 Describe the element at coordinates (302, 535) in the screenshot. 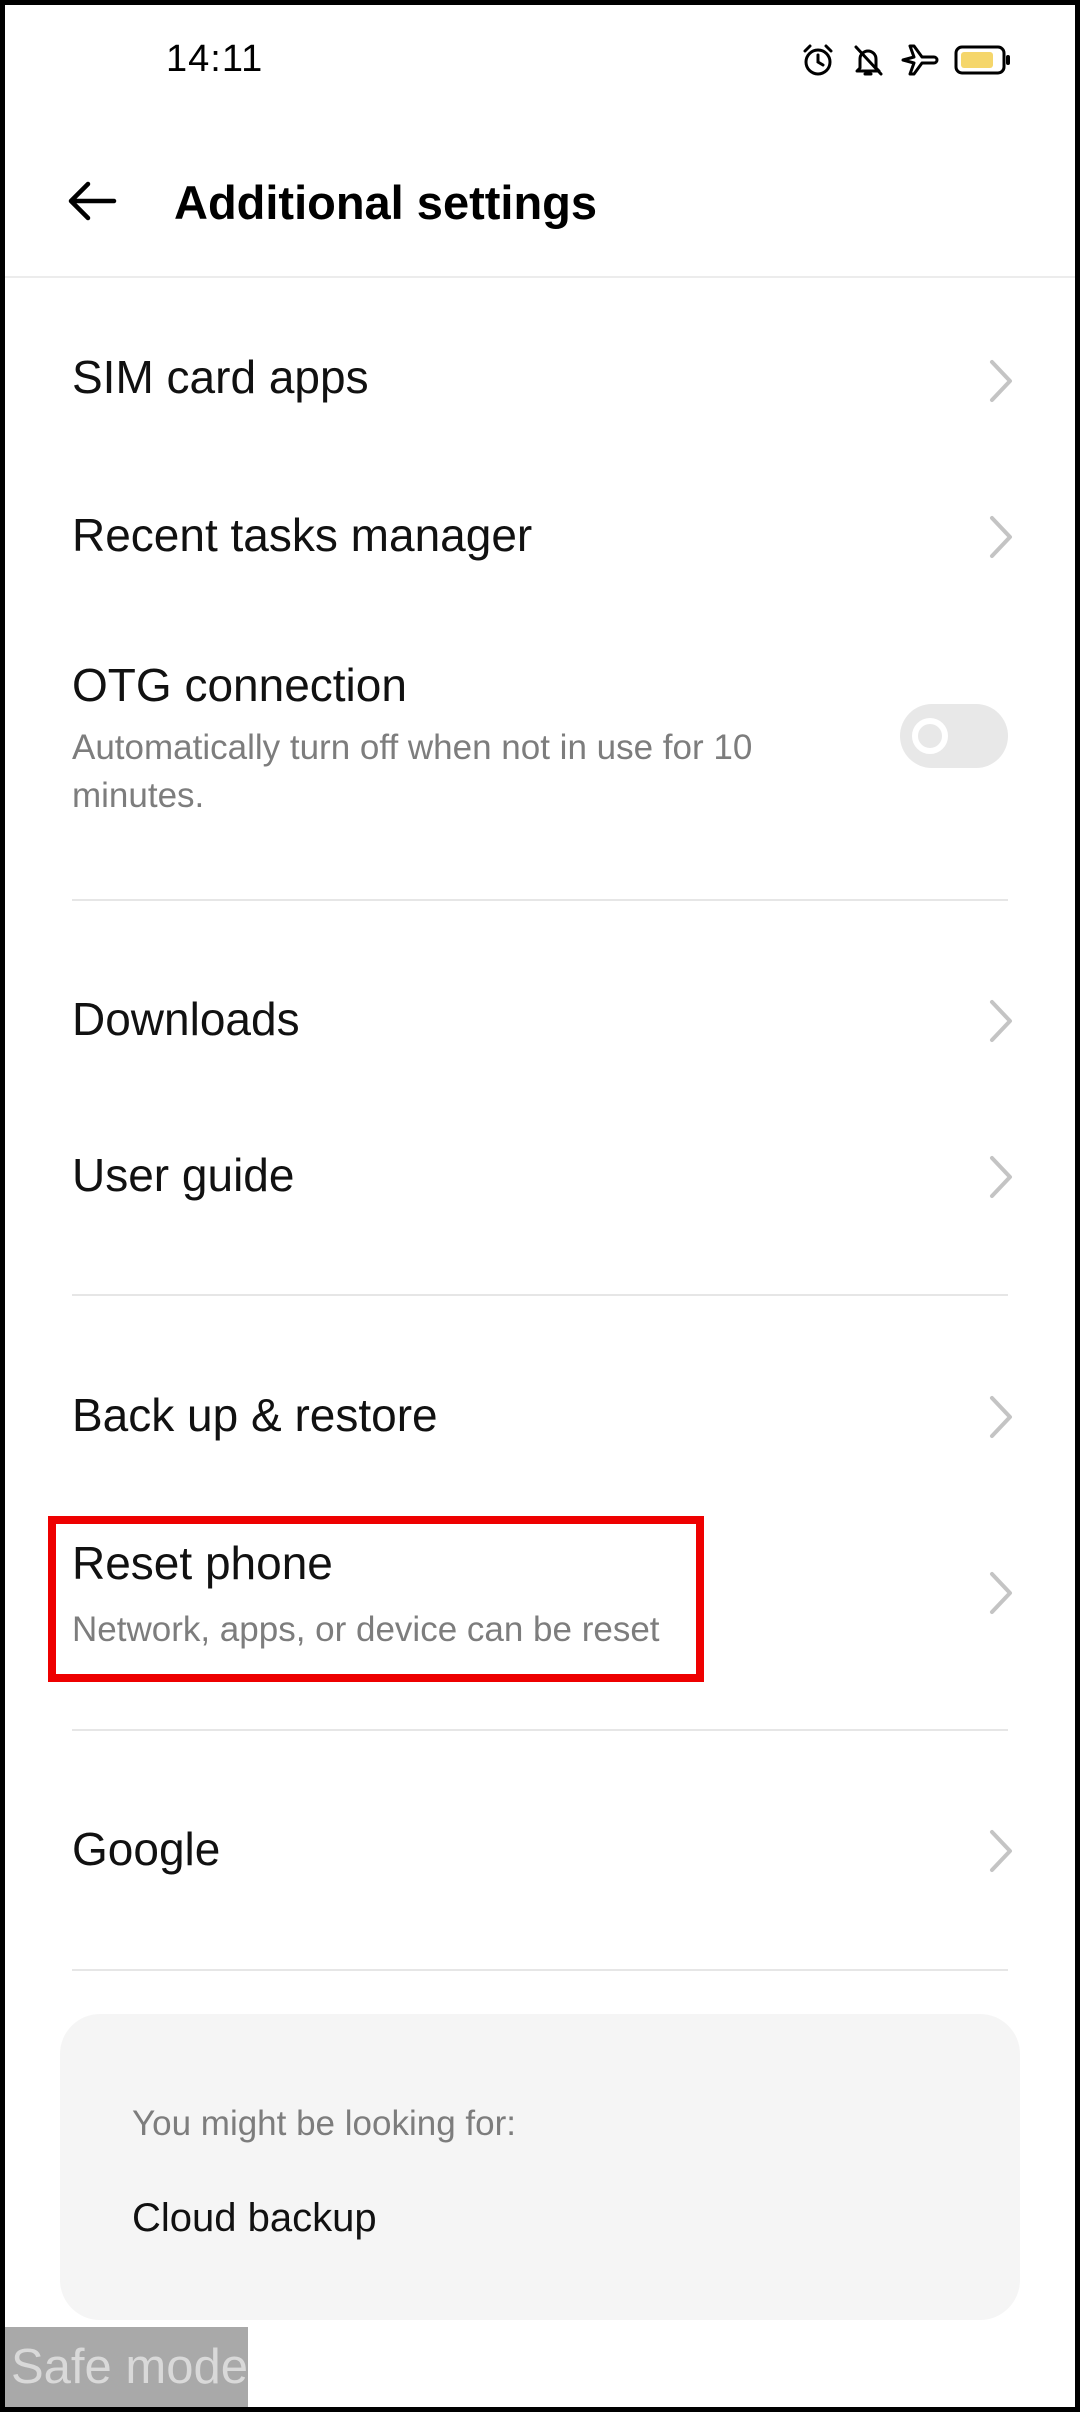

I see `recent-tasks-manager-label: Recent tasks manager` at that location.